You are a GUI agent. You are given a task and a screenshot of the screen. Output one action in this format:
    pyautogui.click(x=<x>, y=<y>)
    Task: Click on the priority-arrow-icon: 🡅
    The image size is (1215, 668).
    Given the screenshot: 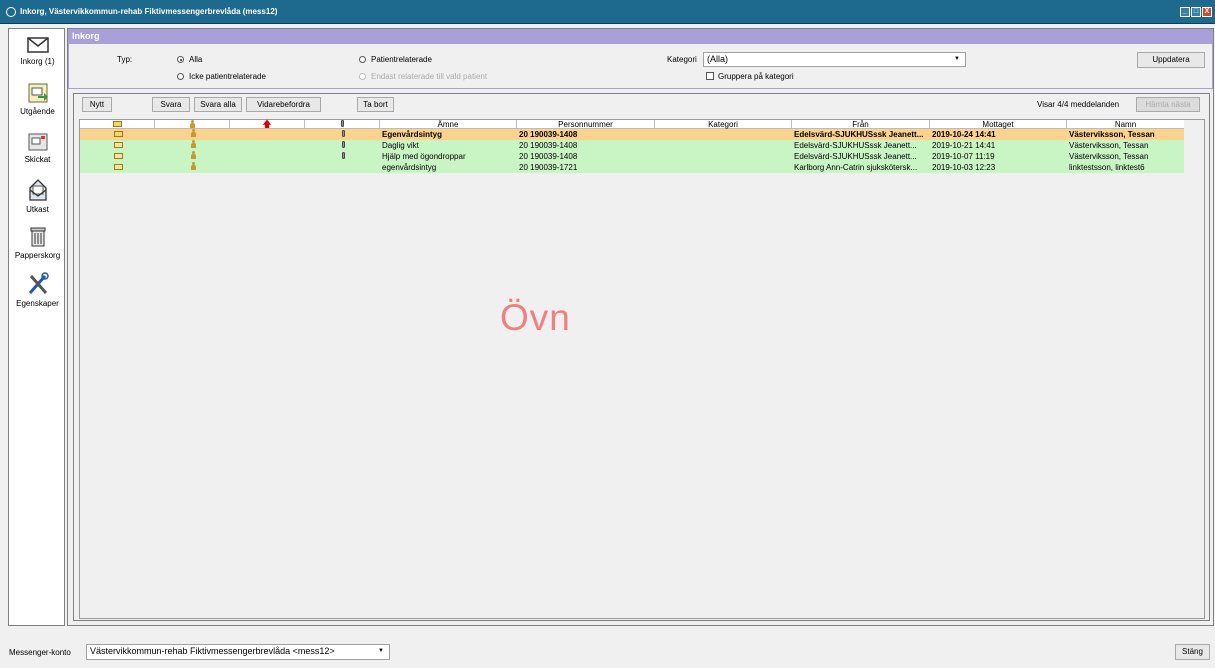 What is the action you would take?
    pyautogui.click(x=267, y=124)
    